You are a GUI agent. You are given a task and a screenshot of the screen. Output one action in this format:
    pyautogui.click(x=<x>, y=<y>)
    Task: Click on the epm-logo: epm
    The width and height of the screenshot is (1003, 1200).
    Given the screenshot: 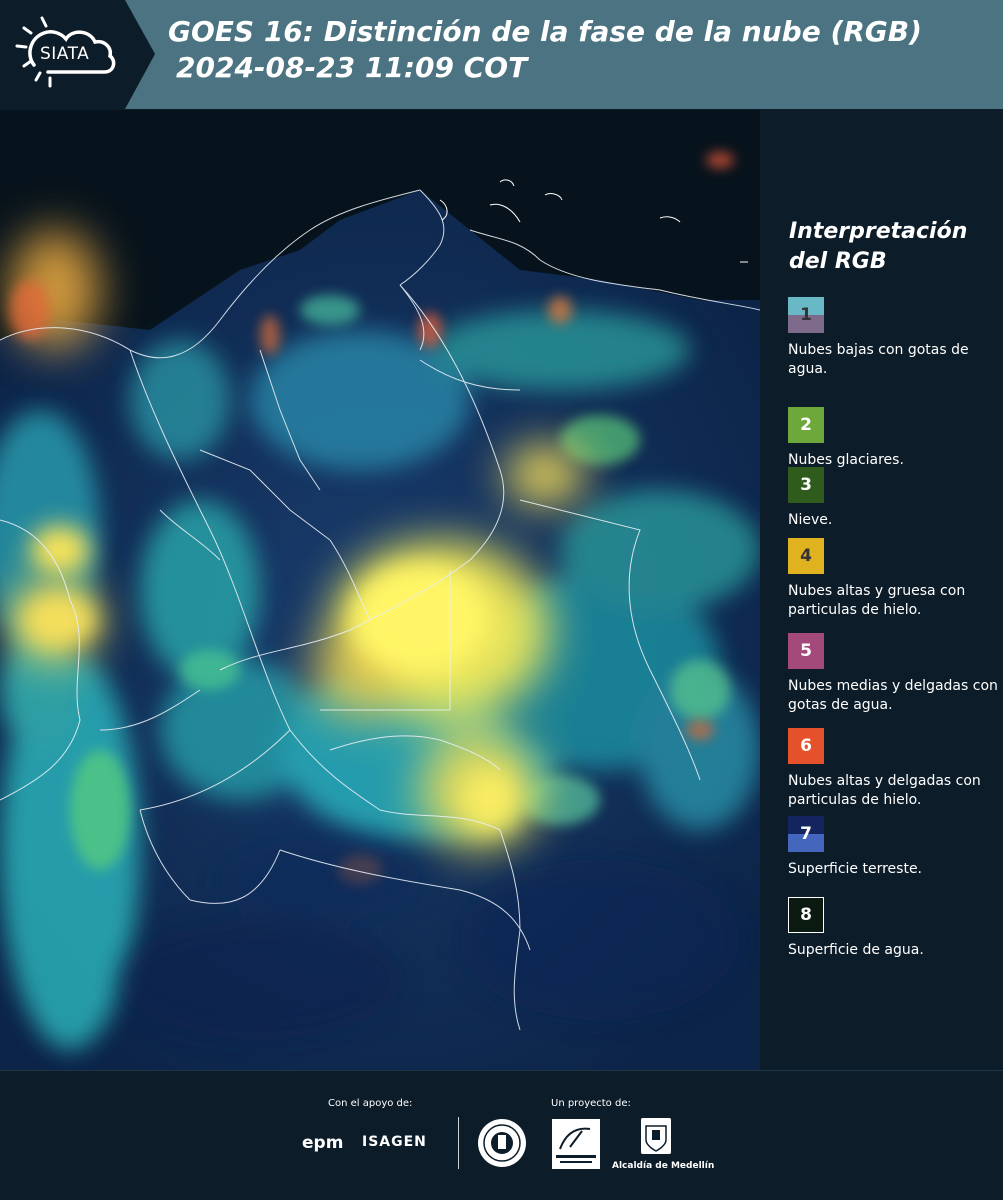 What is the action you would take?
    pyautogui.click(x=323, y=1143)
    